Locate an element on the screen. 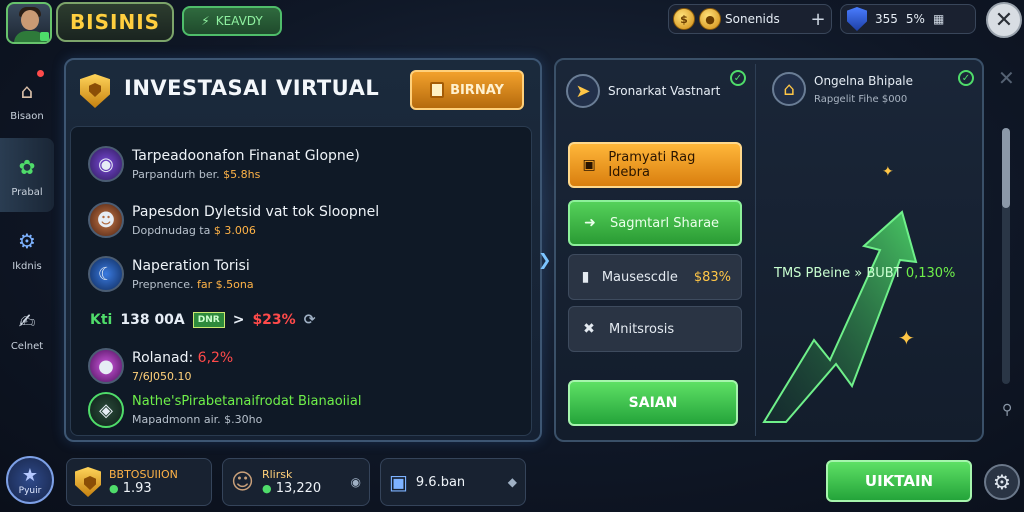  dismiss-icon: ✕ is located at coordinates (1006, 78).